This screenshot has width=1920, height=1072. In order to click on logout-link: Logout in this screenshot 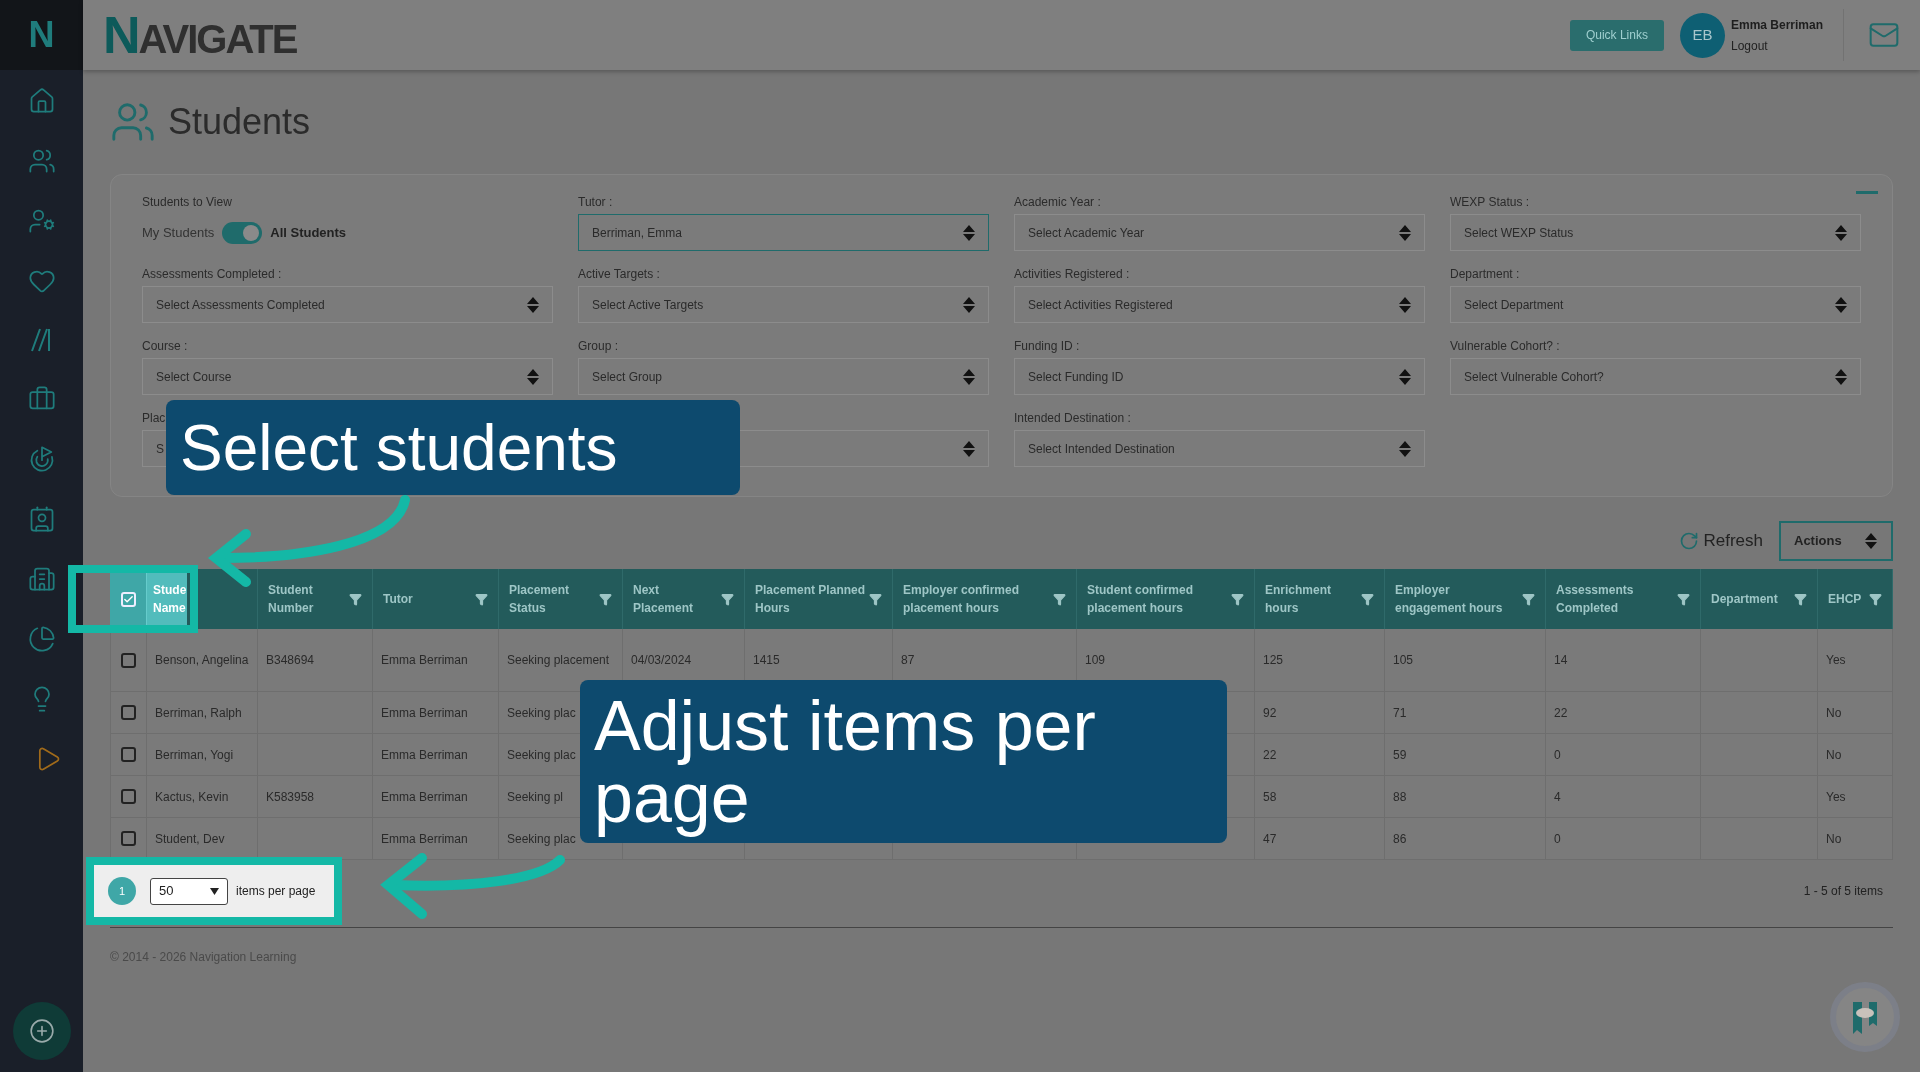, I will do `click(1776, 45)`.